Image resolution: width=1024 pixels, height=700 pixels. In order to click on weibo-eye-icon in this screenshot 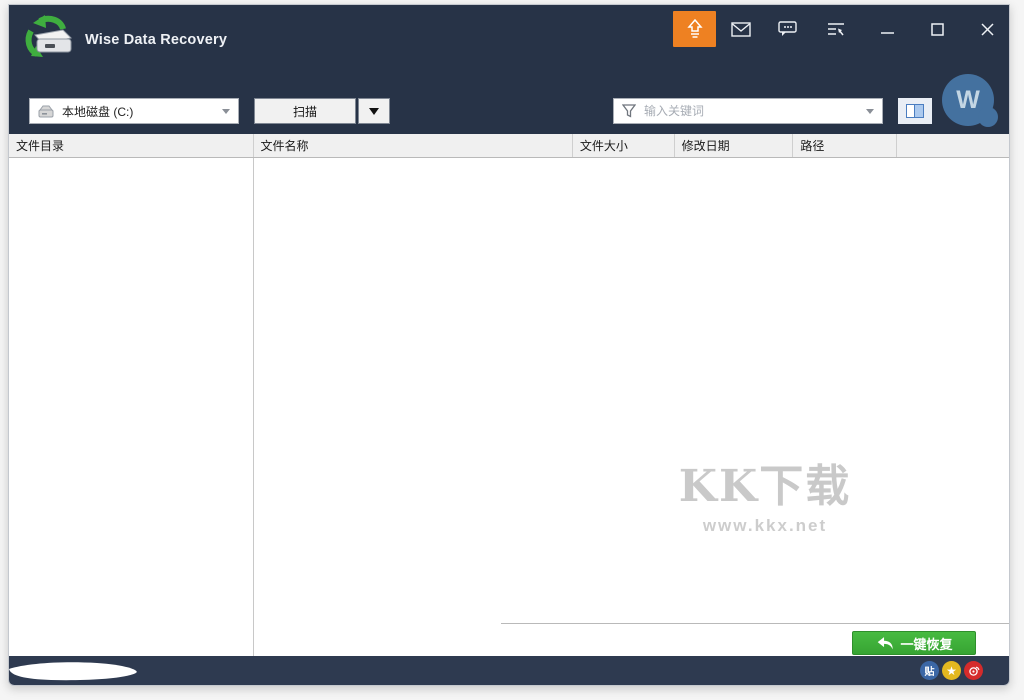, I will do `click(973, 671)`.